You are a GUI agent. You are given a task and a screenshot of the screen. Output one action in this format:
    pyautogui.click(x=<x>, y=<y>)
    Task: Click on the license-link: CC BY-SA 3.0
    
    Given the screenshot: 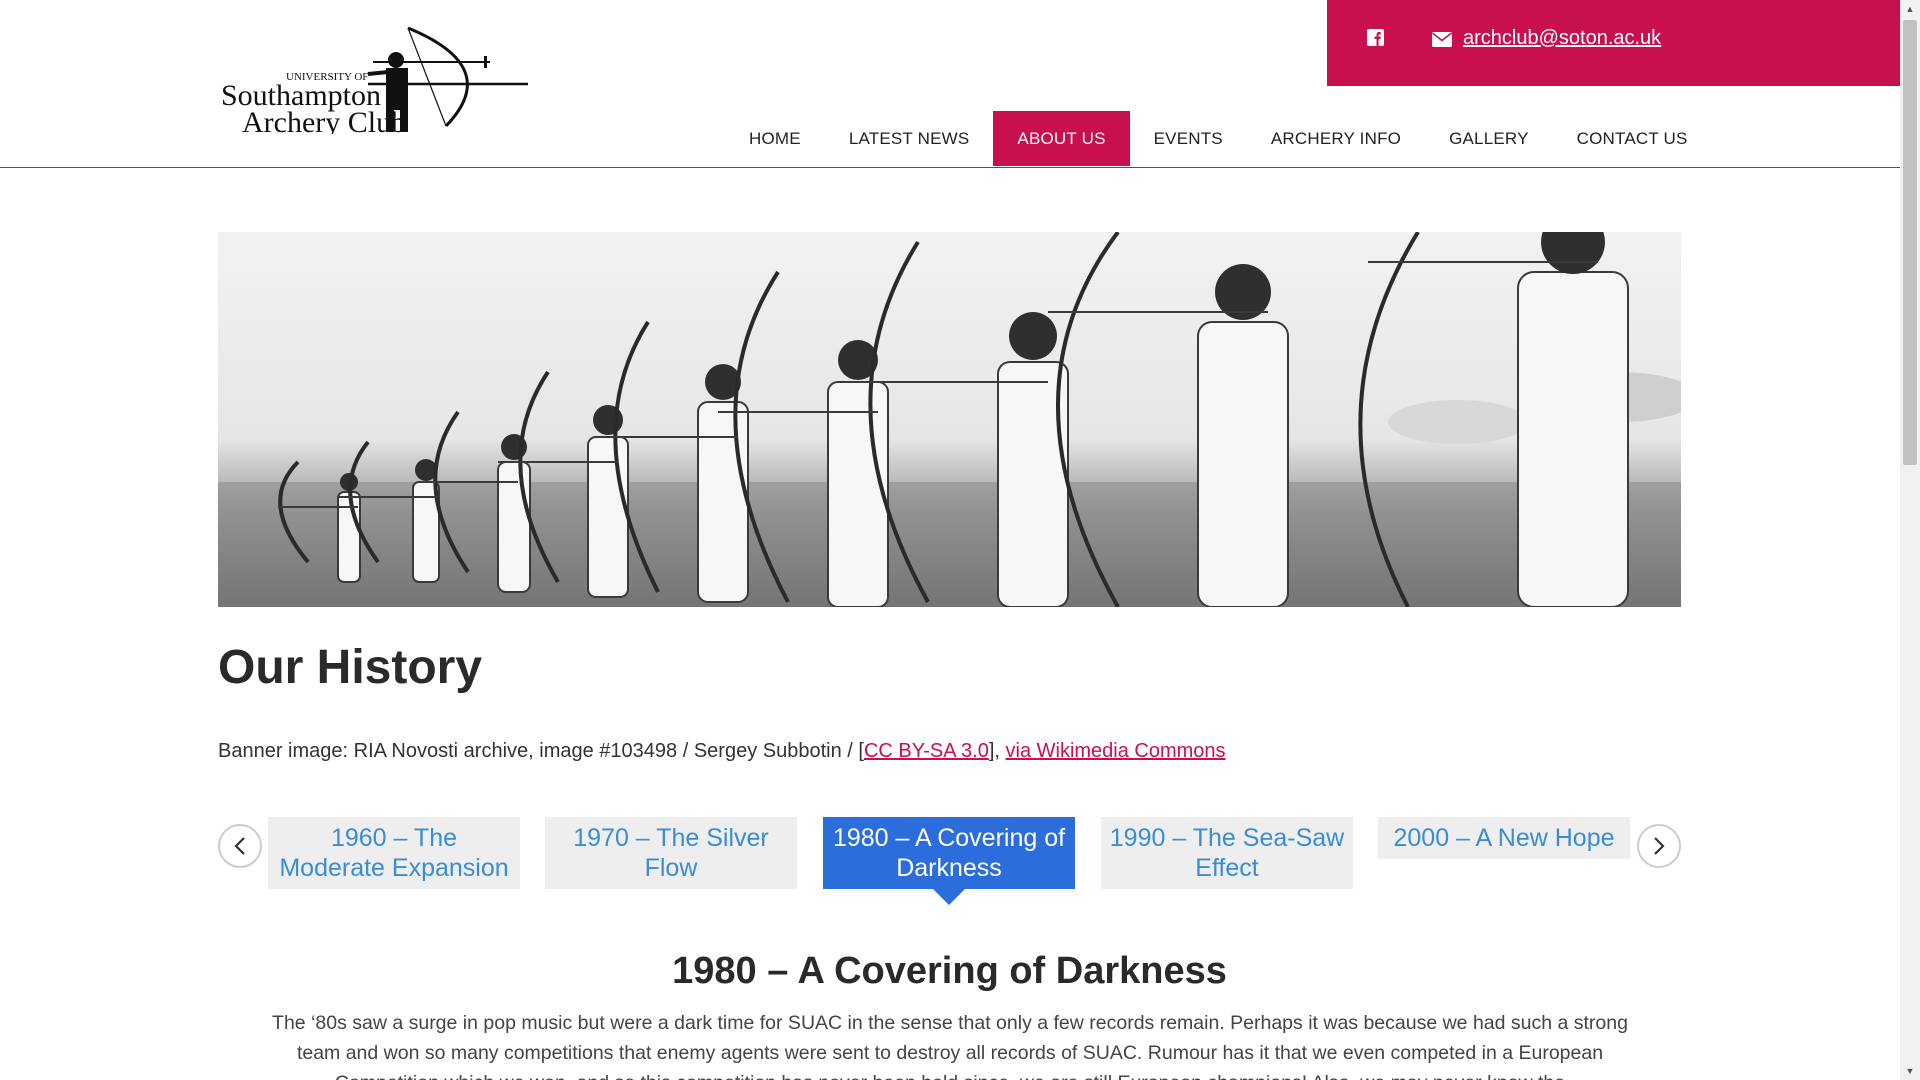 What is the action you would take?
    pyautogui.click(x=926, y=751)
    